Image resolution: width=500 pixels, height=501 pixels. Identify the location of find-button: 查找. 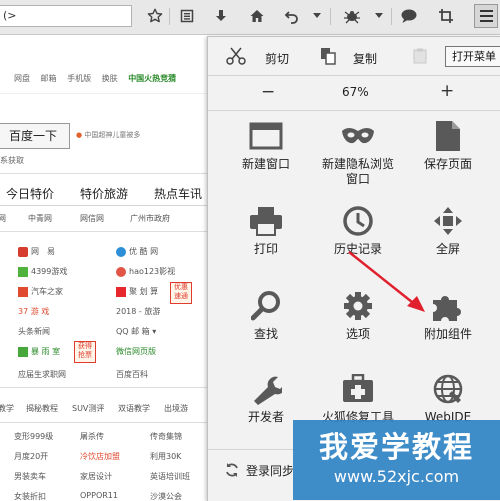
(266, 332).